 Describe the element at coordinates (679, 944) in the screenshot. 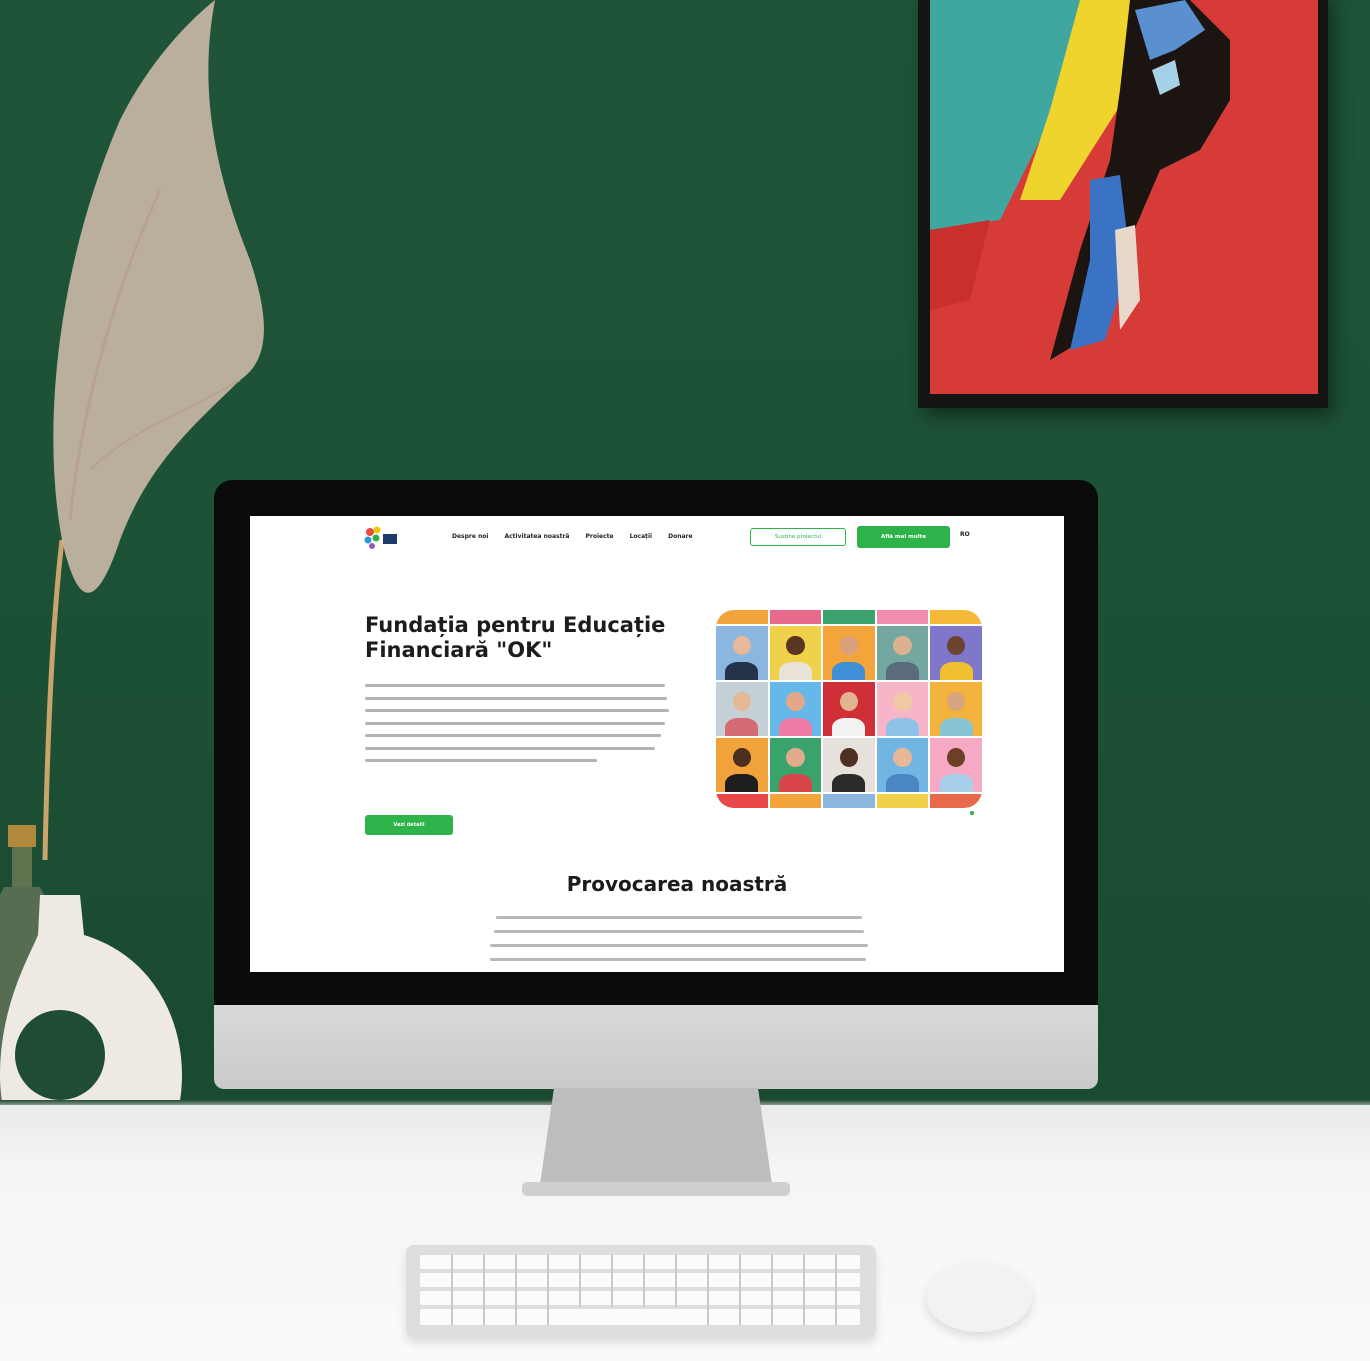

I see `section-paragraph` at that location.